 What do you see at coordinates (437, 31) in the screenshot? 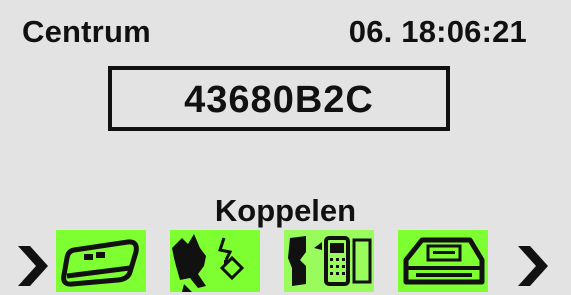
I see `datetime-label: 06. 18:06:21` at bounding box center [437, 31].